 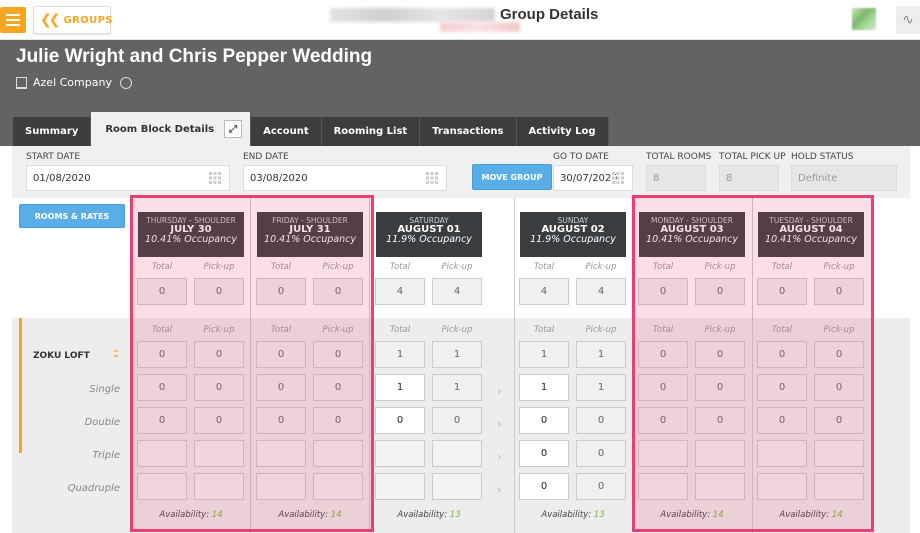 I want to click on hold-status-label: HOLD STATUS, so click(x=822, y=157).